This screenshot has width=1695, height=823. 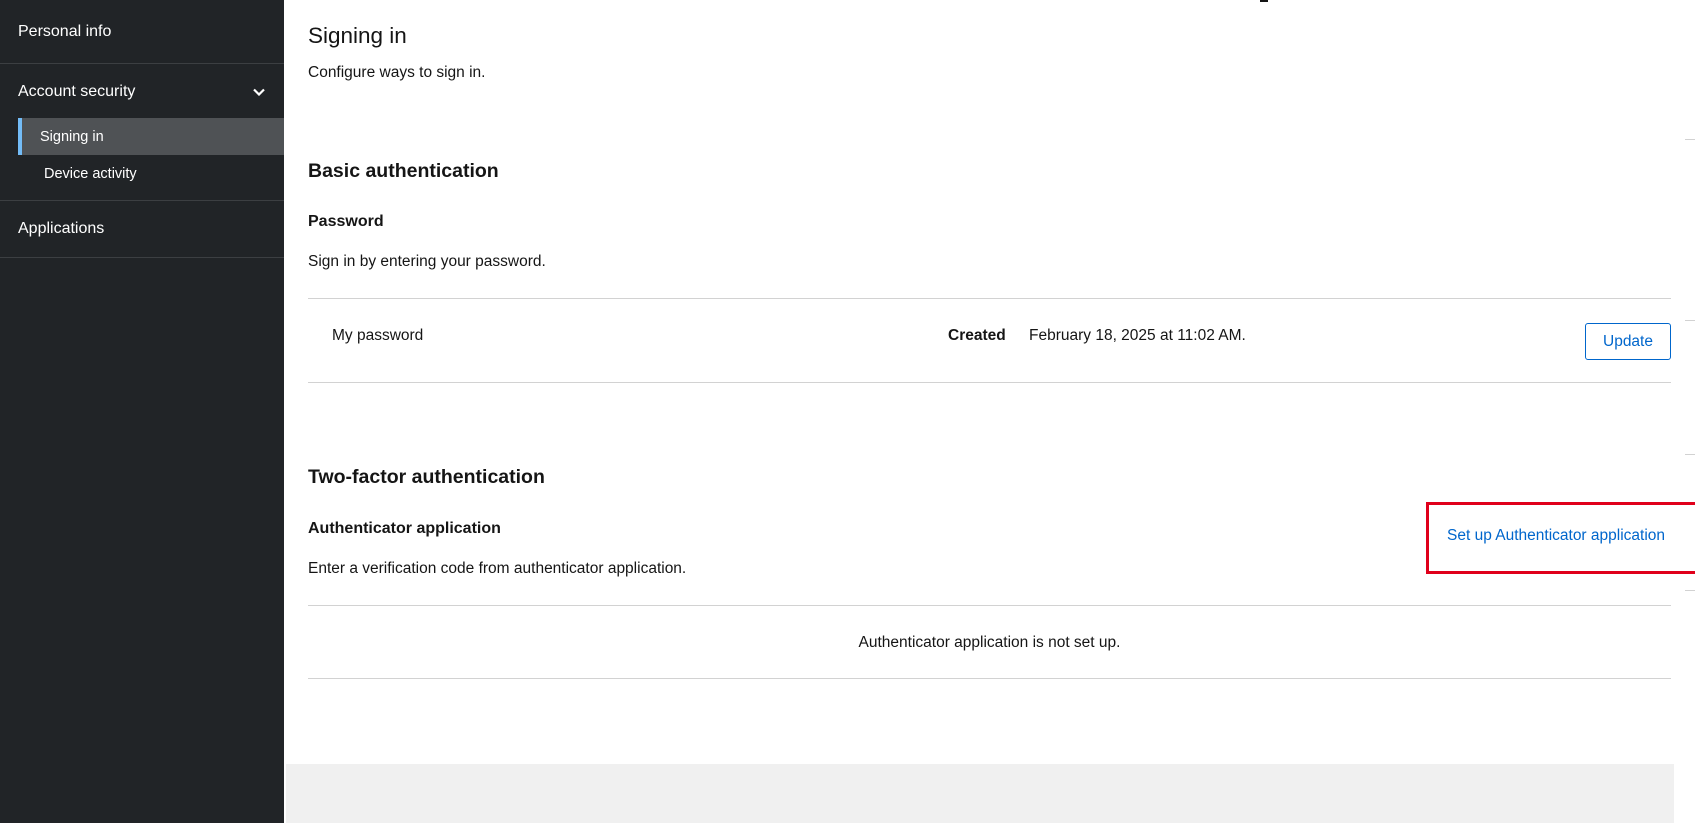 I want to click on top-edge-mark, so click(x=1264, y=1).